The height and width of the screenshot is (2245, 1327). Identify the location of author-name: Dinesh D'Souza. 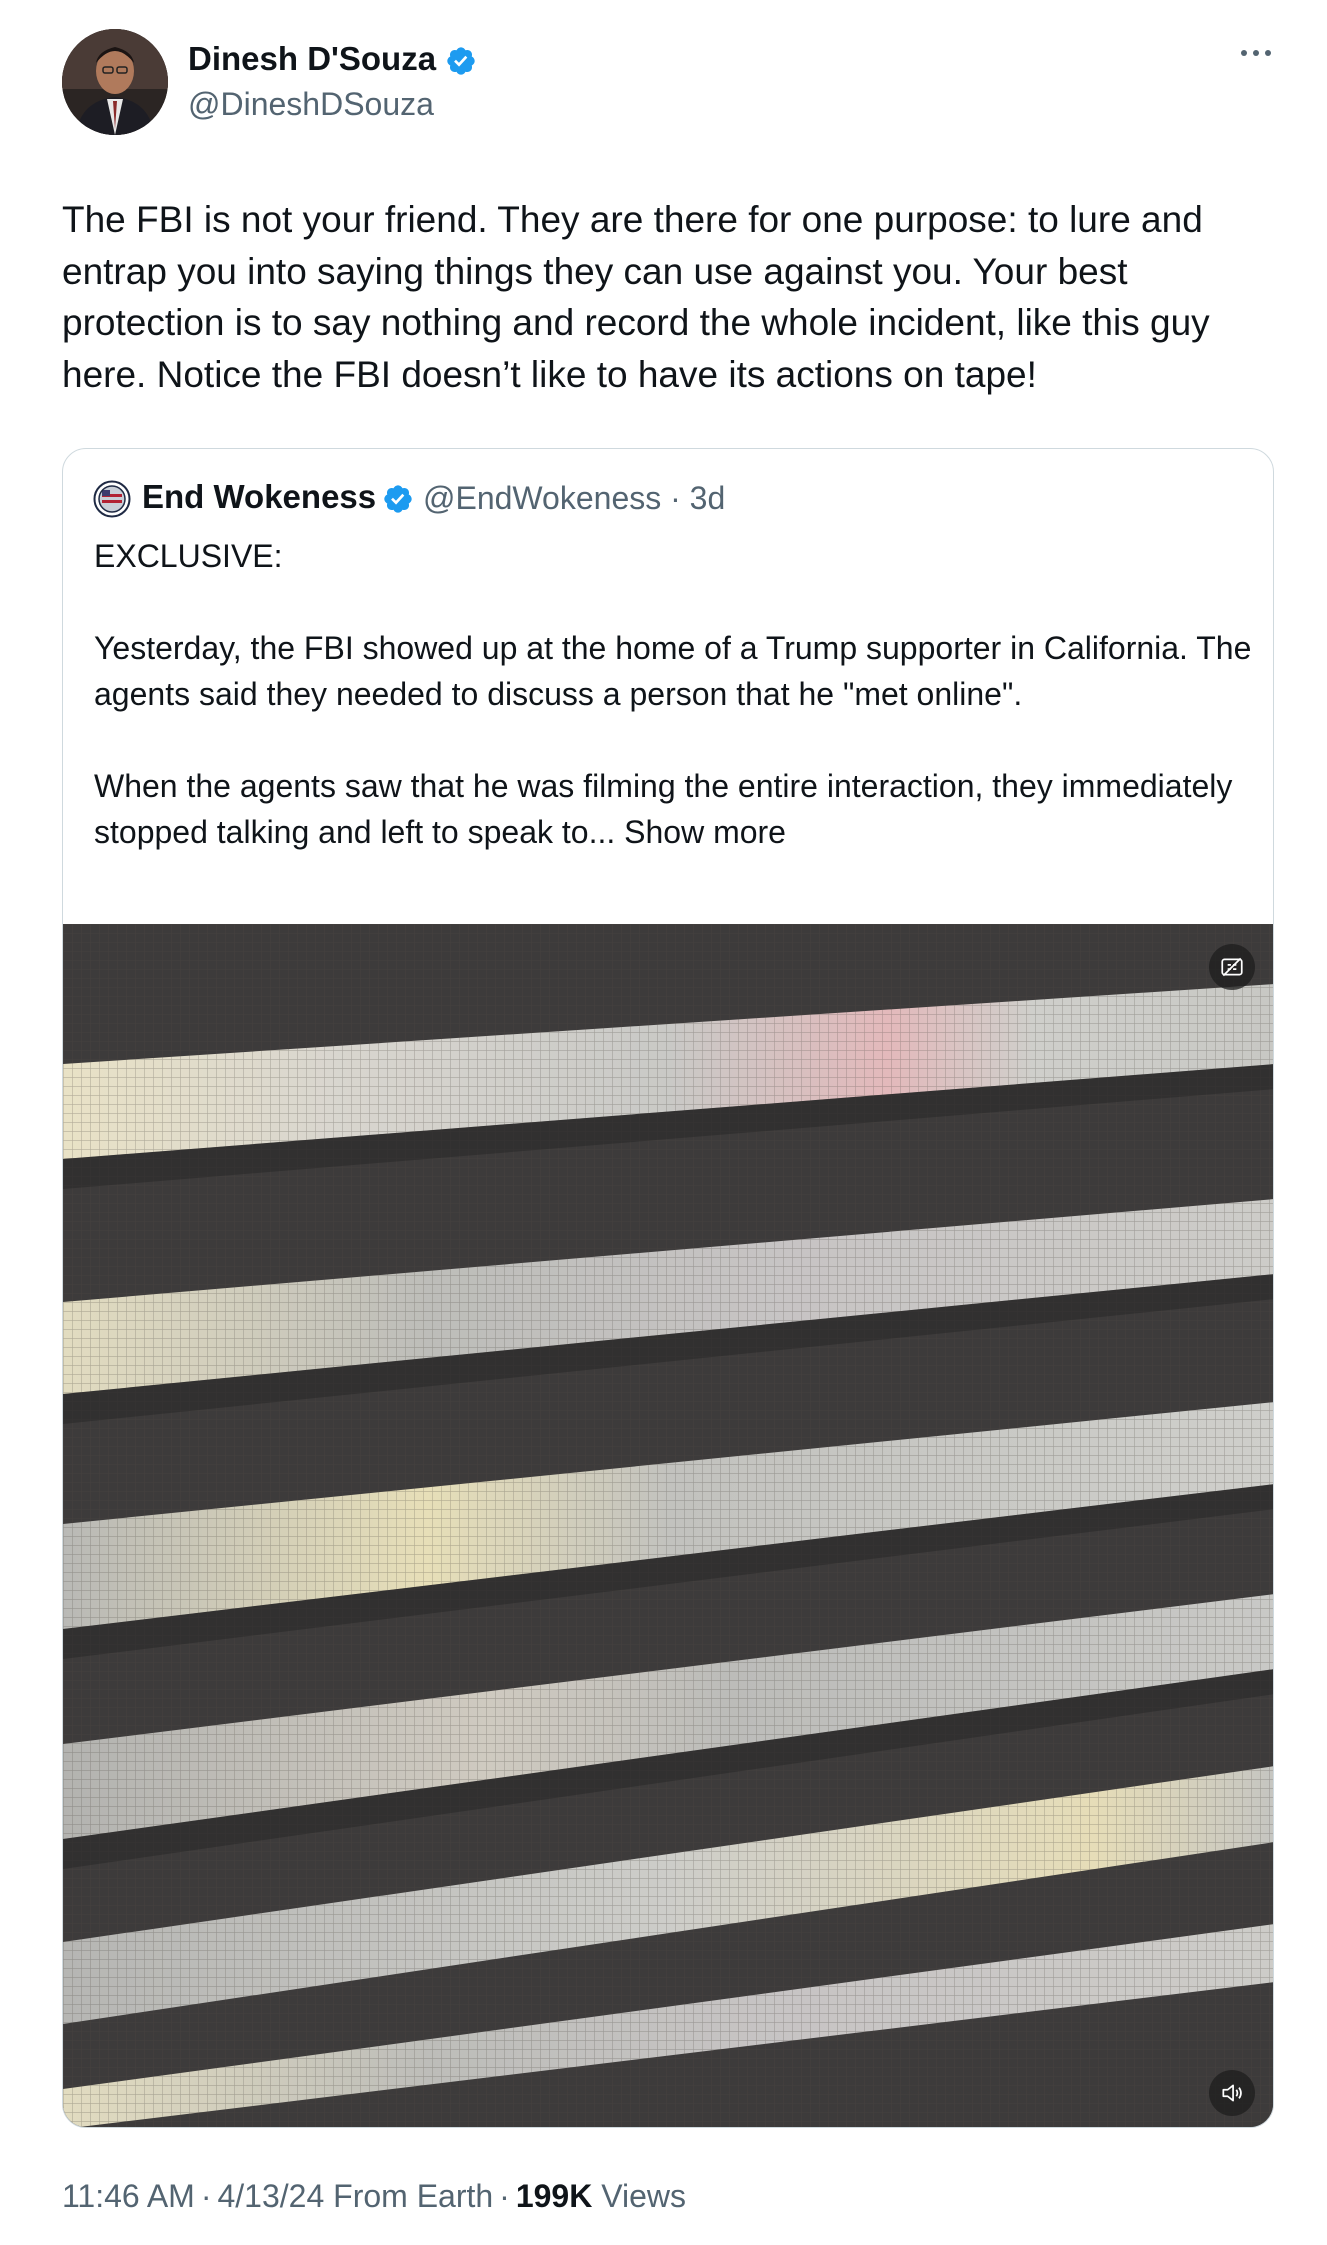
(312, 59).